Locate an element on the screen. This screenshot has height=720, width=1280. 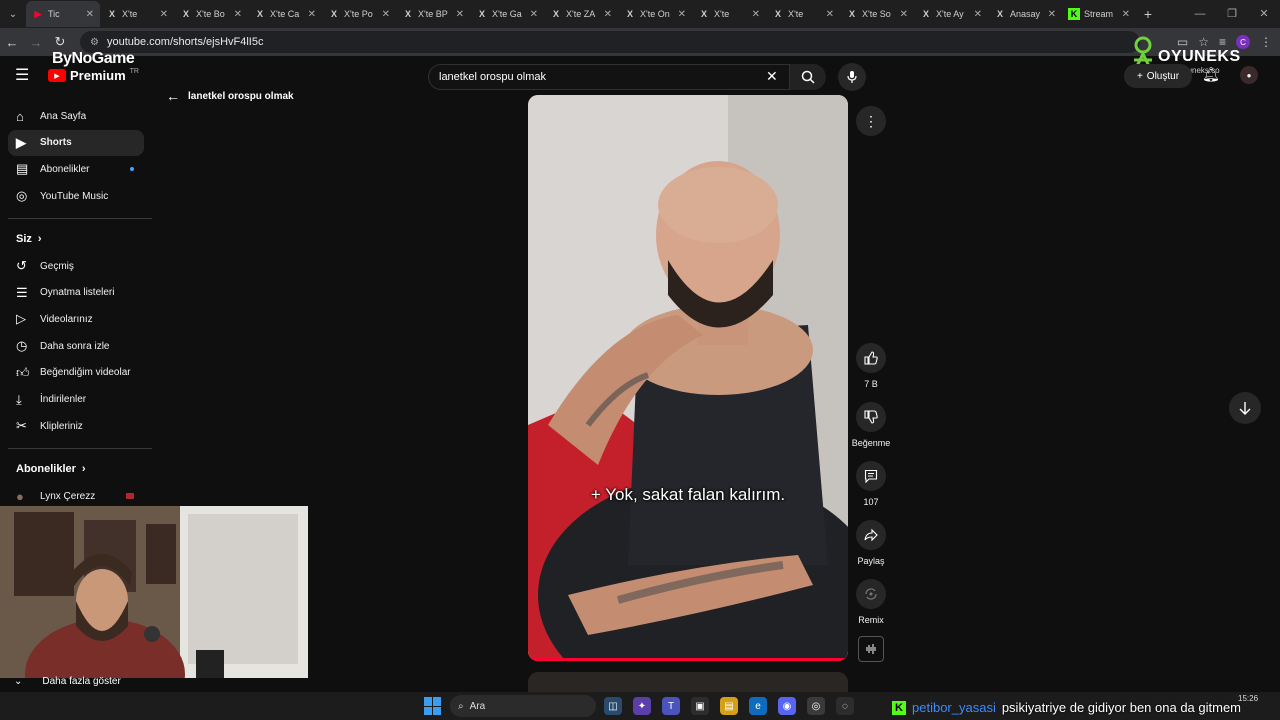
maximize-button: ❐ is located at coordinates (1232, 14).